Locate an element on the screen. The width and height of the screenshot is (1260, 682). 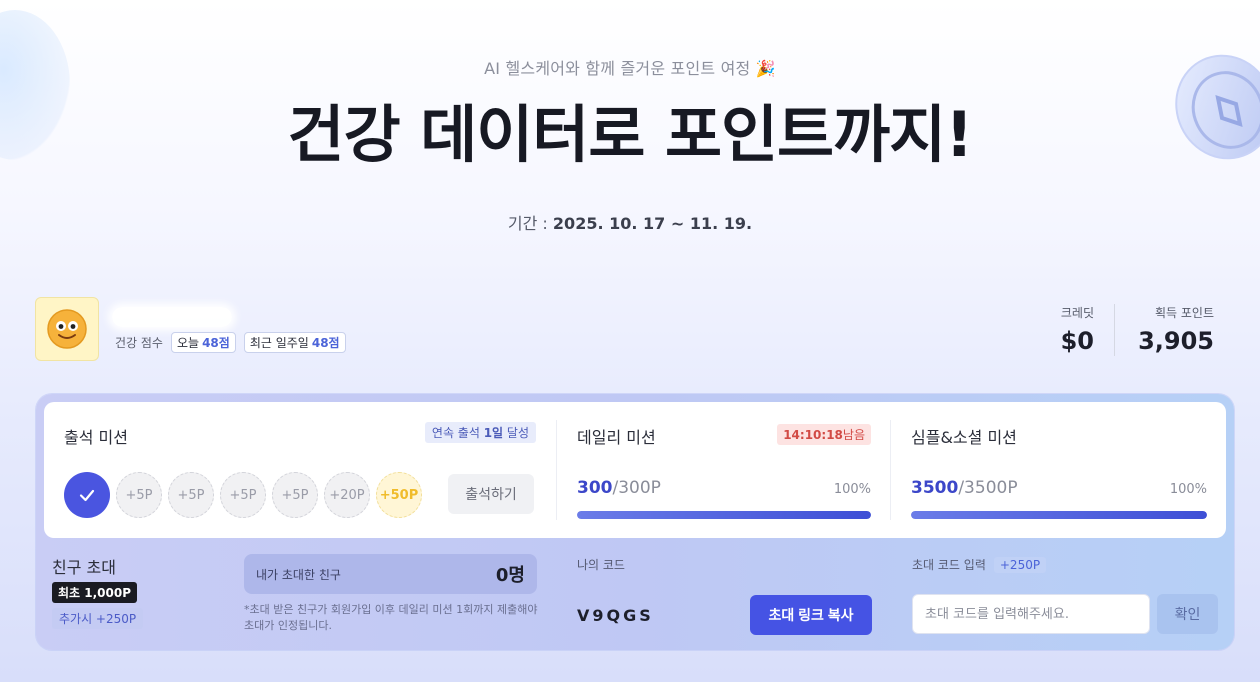
stamp-checked is located at coordinates (87, 495).